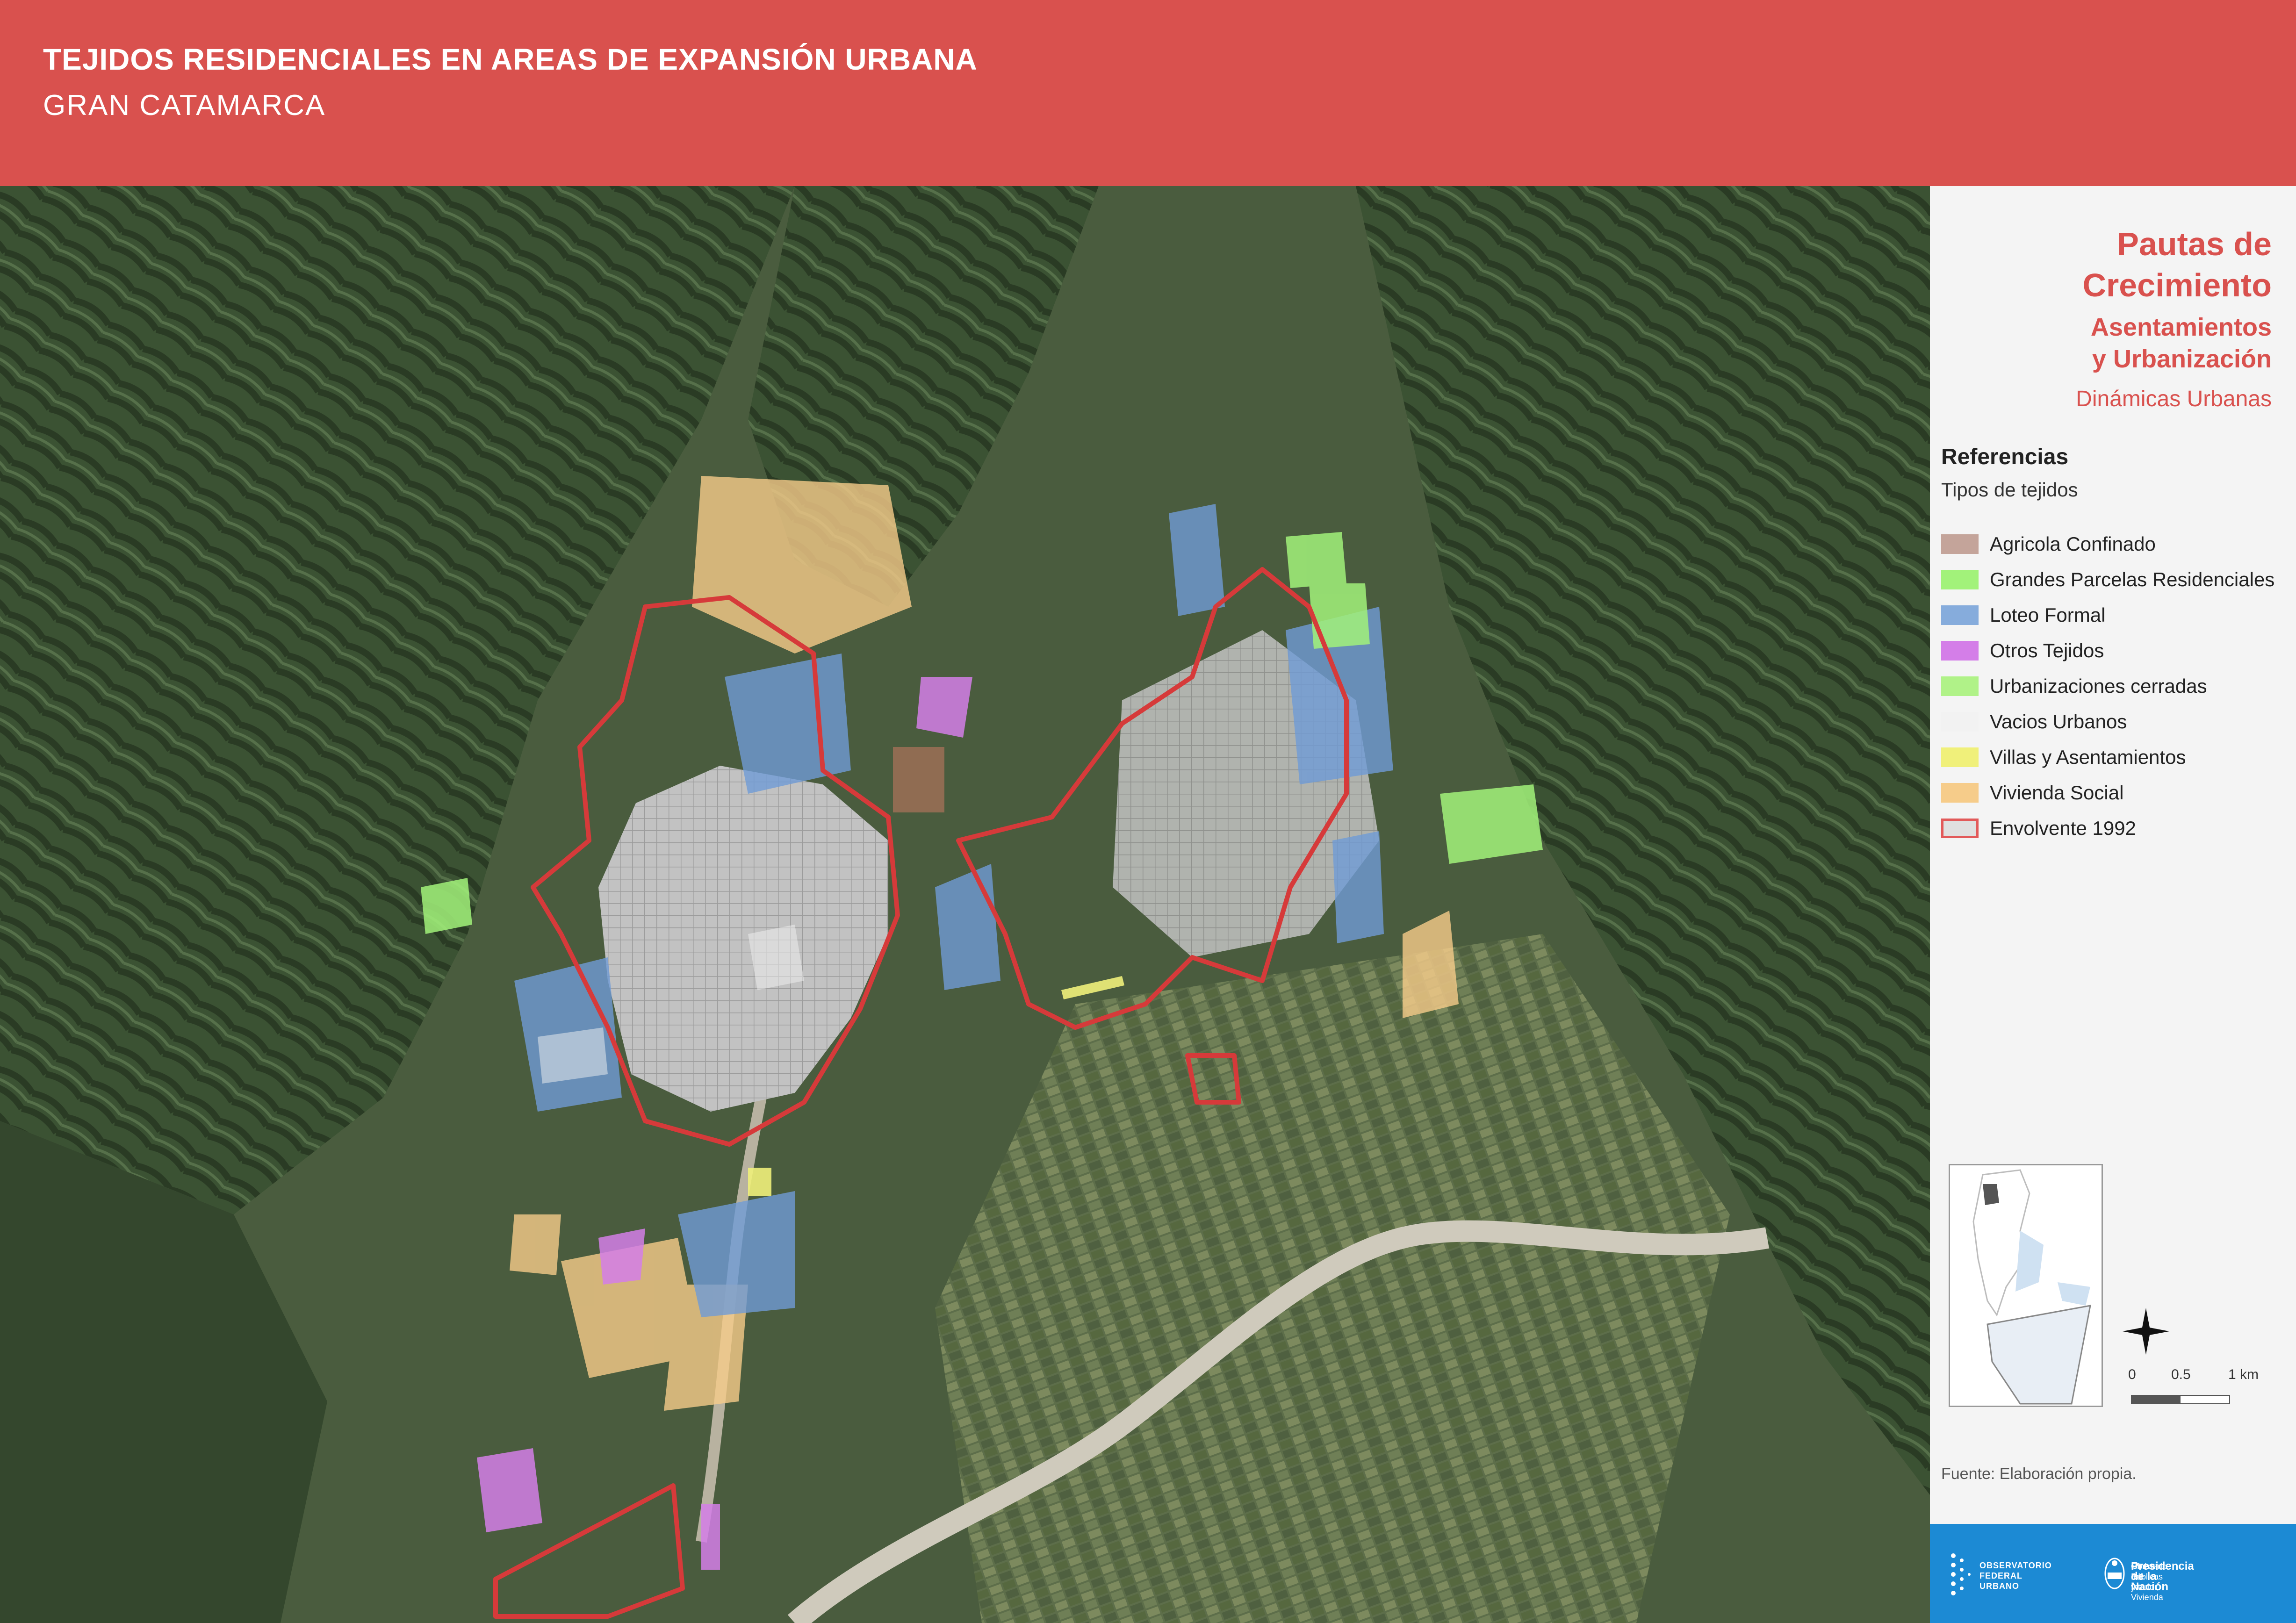 Image resolution: width=2296 pixels, height=1623 pixels. I want to click on legend-item: Urbanizaciones cerradas, so click(2107, 686).